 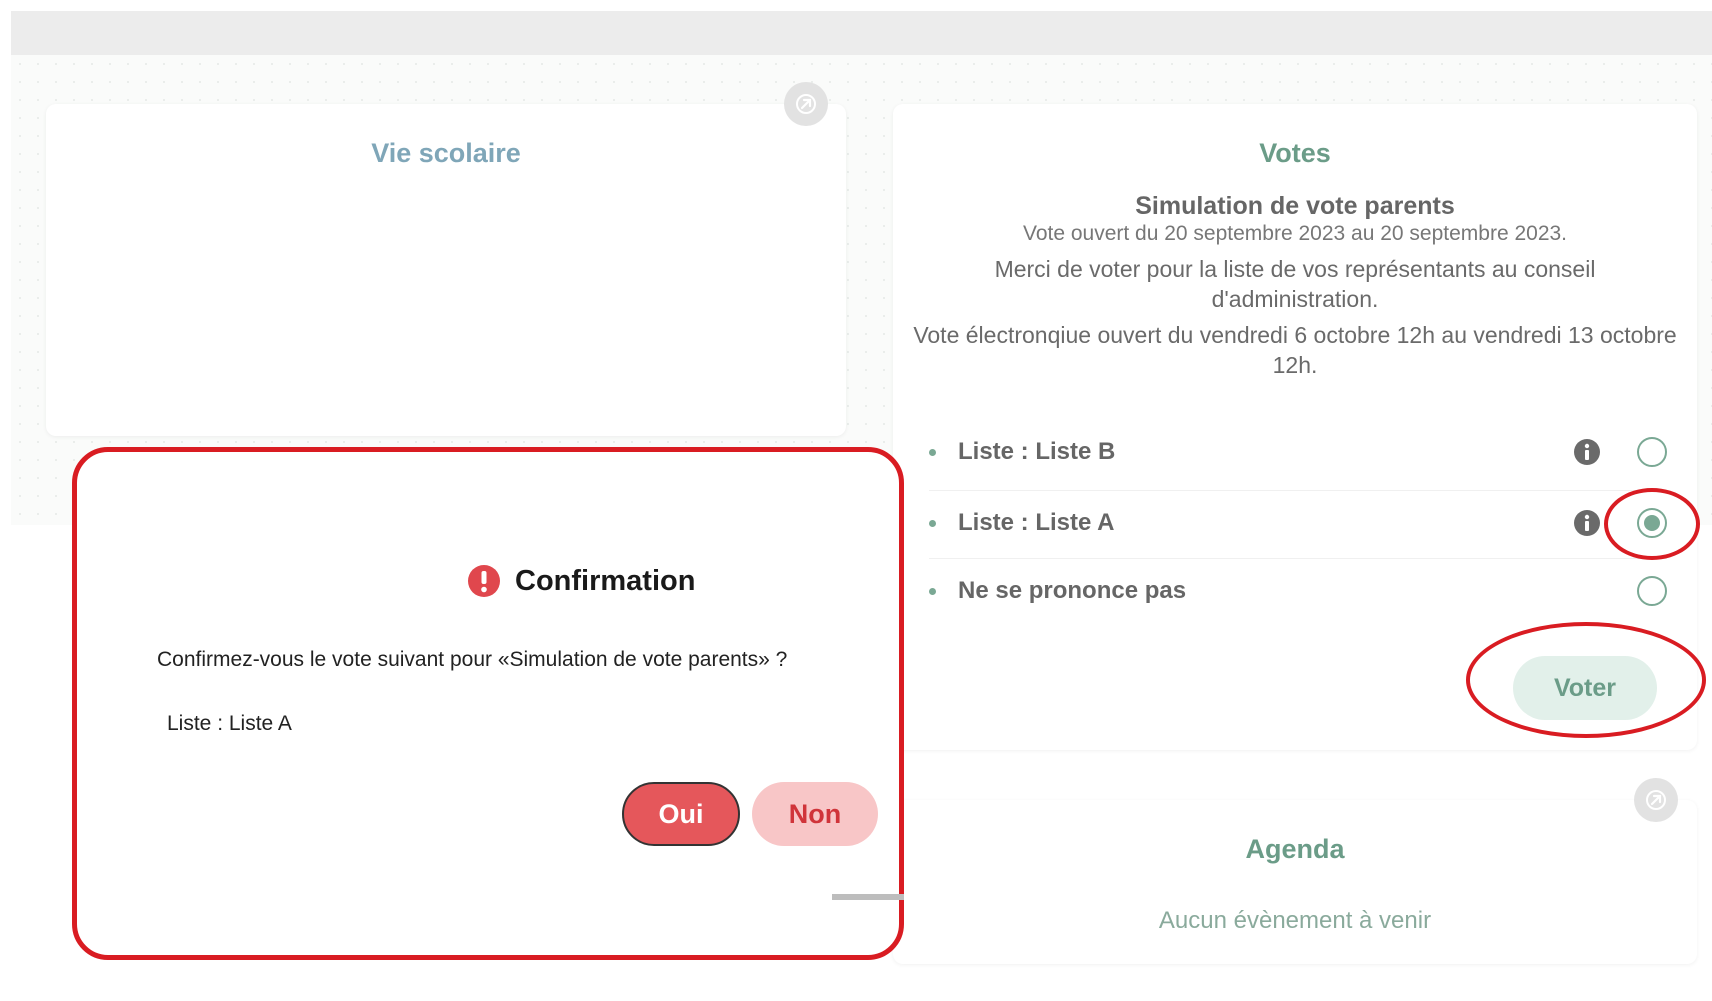 I want to click on vie-scolaire-open-icon, so click(x=806, y=104).